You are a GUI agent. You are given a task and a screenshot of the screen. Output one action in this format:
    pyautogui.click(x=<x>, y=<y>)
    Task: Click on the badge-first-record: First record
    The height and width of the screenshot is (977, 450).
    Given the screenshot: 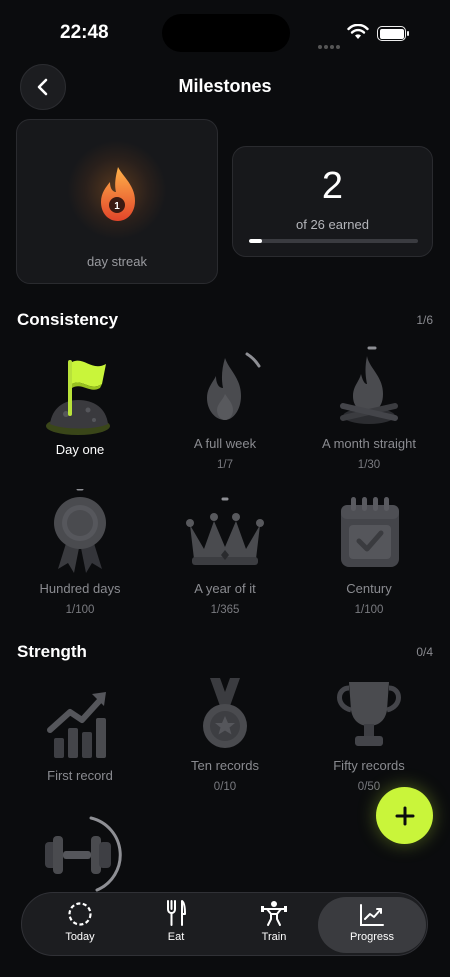 What is the action you would take?
    pyautogui.click(x=80, y=732)
    